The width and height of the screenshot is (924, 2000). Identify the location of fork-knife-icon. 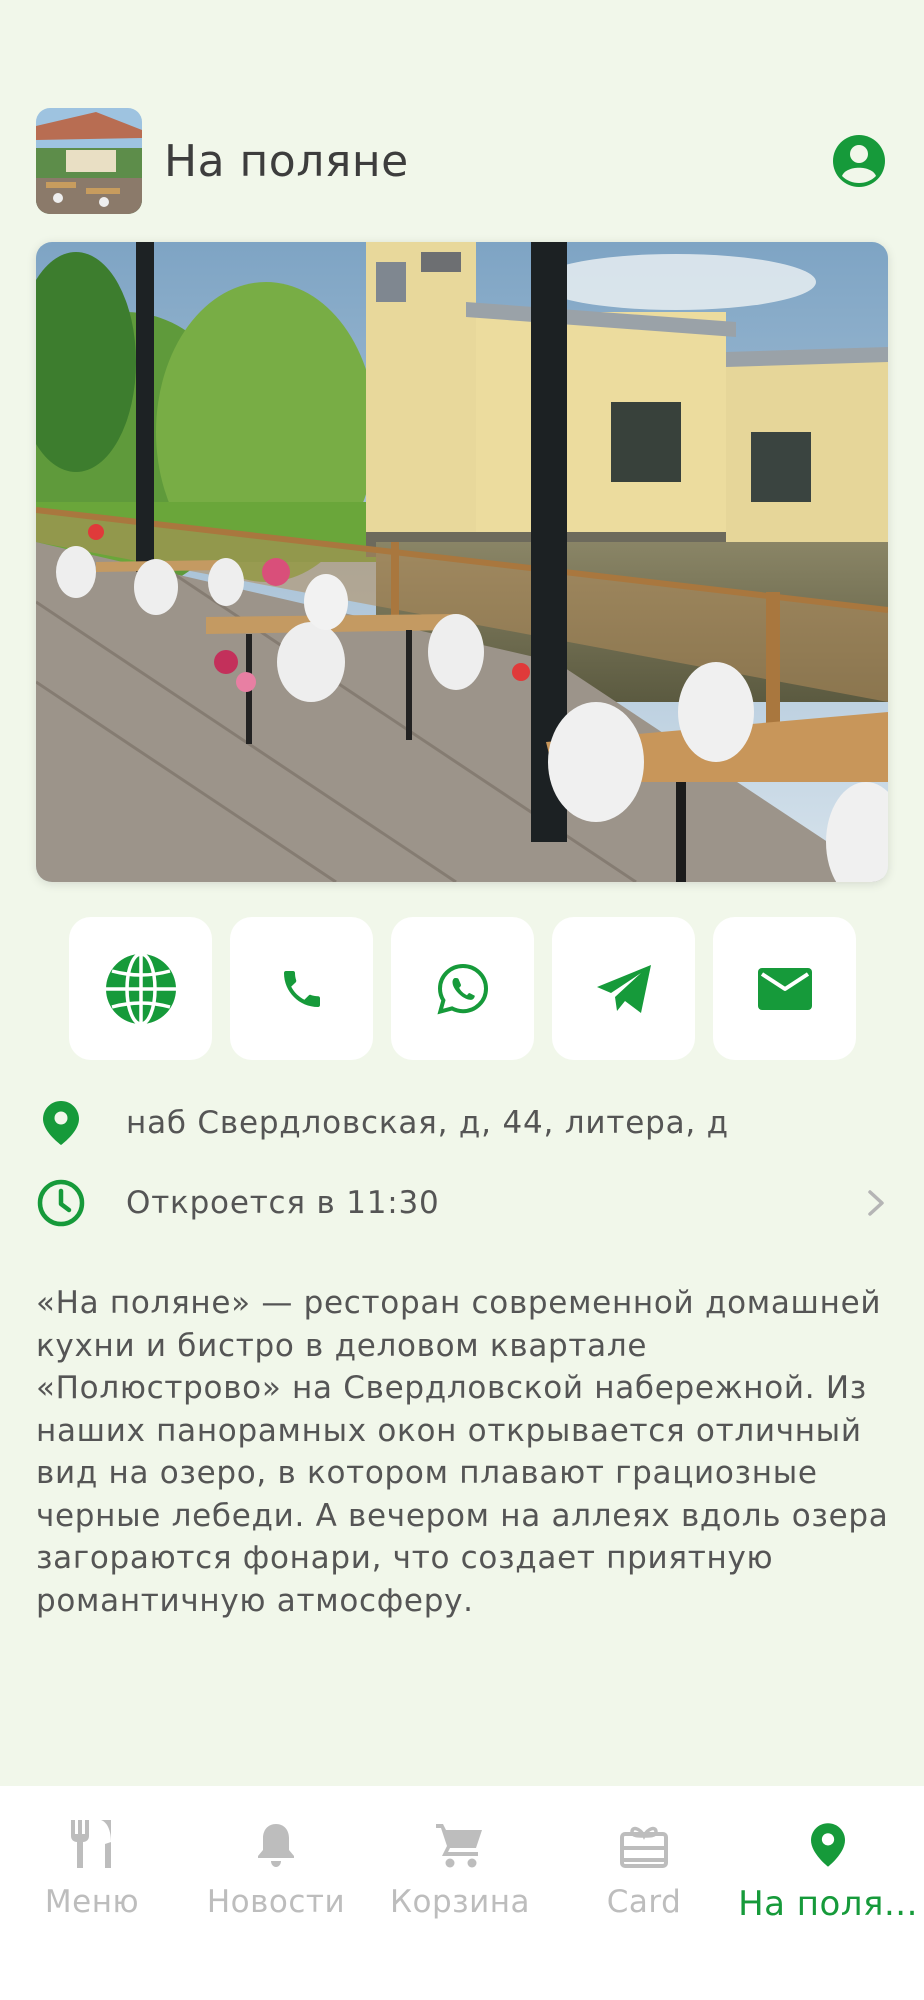
(92, 1837).